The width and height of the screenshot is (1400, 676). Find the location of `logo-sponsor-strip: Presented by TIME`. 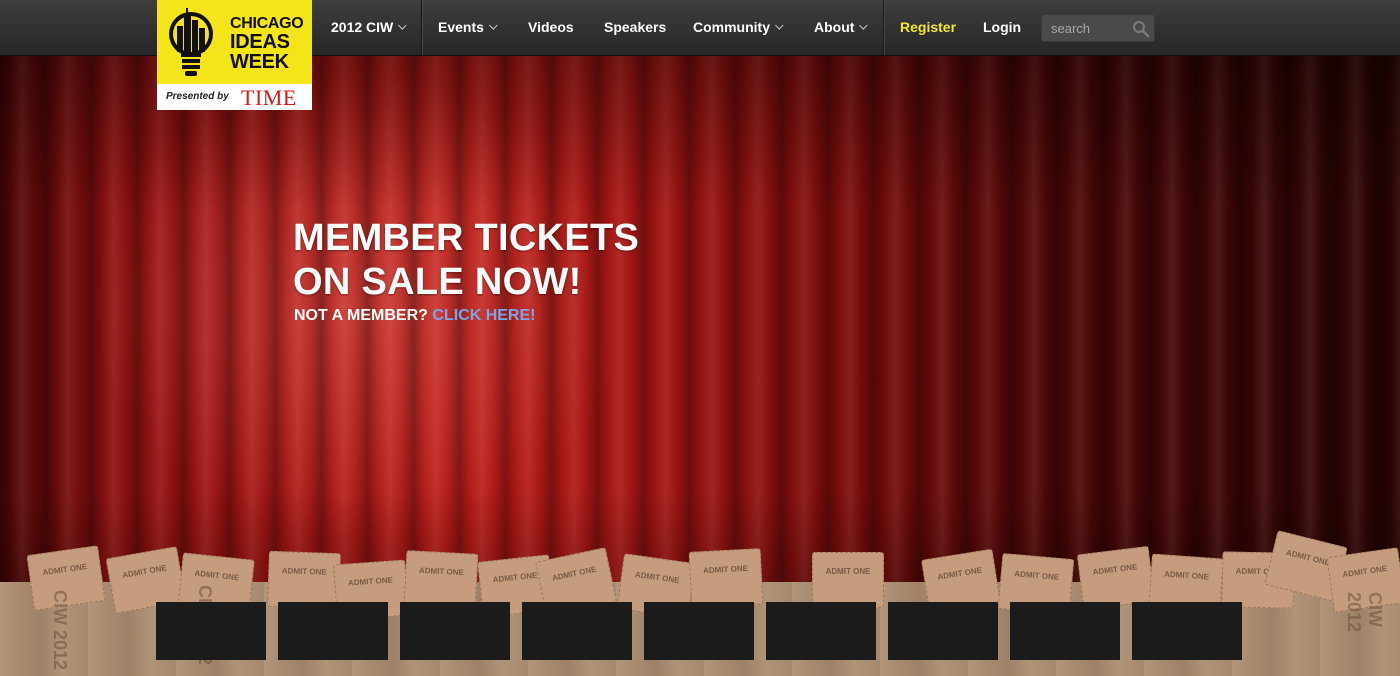

logo-sponsor-strip: Presented by TIME is located at coordinates (234, 97).